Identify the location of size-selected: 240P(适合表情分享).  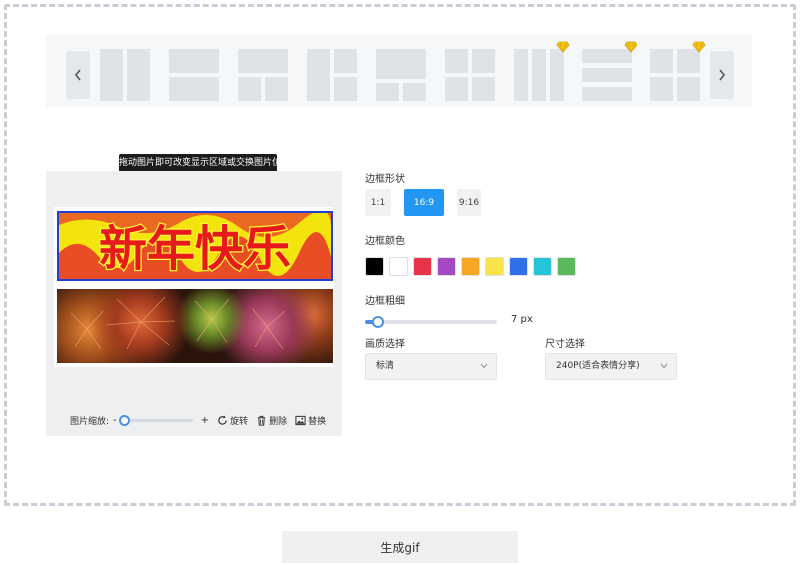
(598, 366).